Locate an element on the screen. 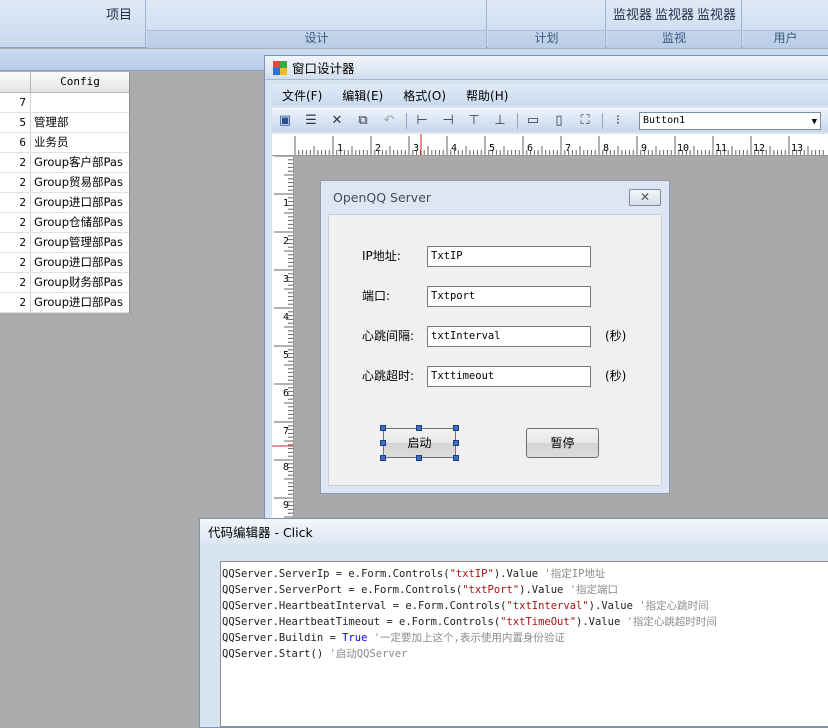 The width and height of the screenshot is (828, 728). chevron-down-icon: ▼ is located at coordinates (814, 122).